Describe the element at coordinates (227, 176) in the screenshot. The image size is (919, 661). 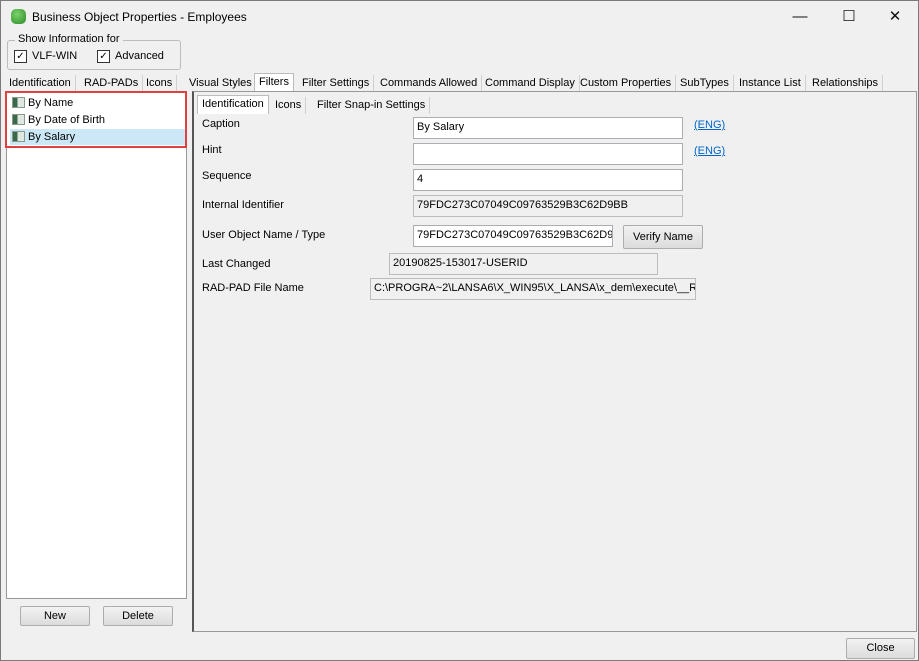
I see `sequence-label: Sequence` at that location.